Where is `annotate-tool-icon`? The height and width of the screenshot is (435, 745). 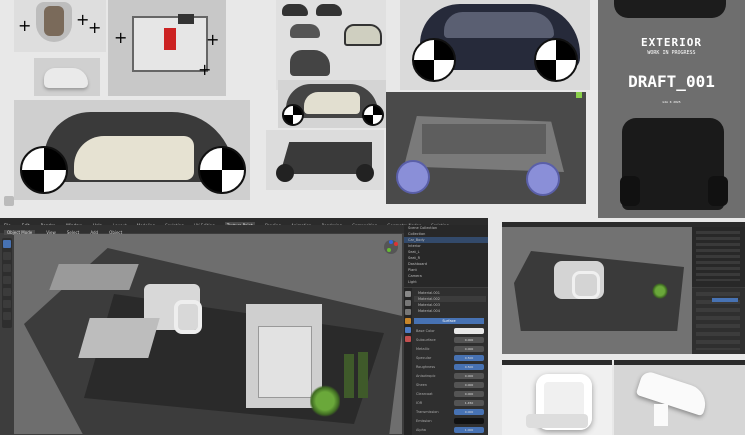 annotate-tool-icon is located at coordinates (7, 304).